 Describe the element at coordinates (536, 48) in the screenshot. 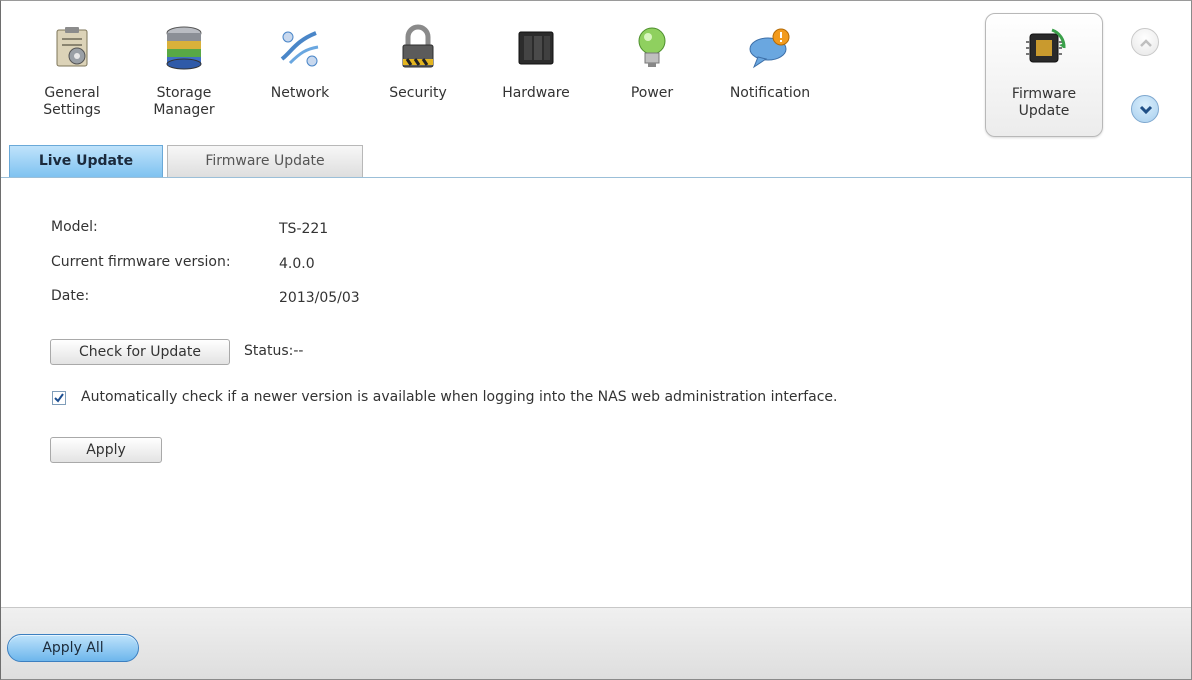

I see `hardware-nas-icon` at that location.